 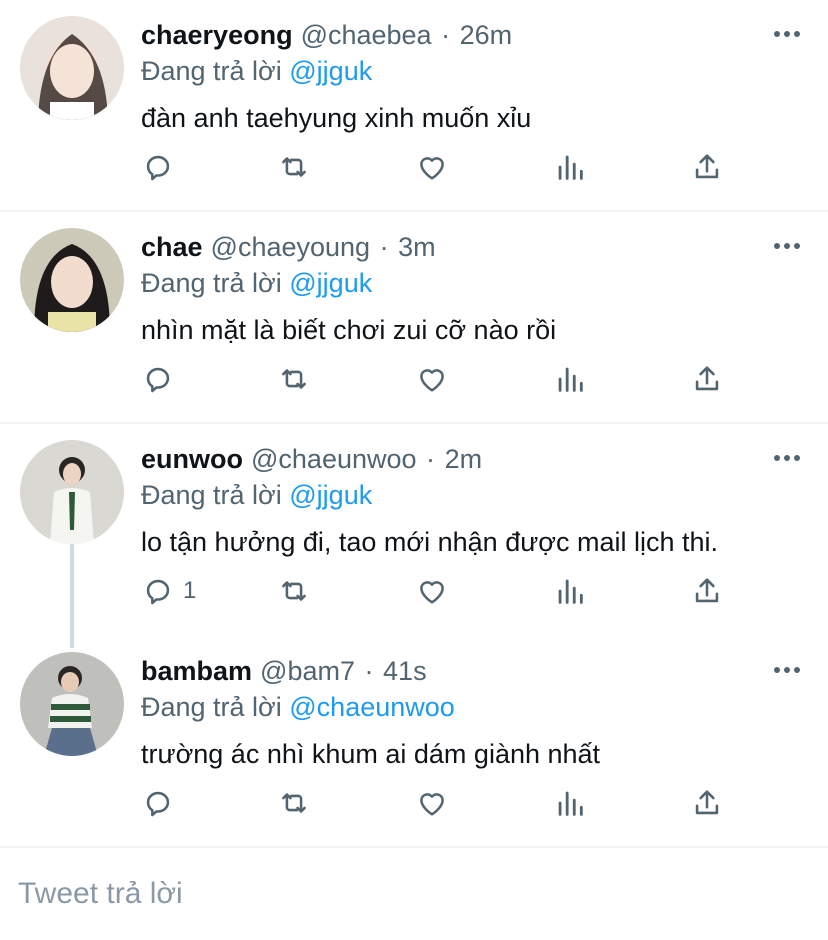 I want to click on action-bar: 1, so click(x=441, y=591).